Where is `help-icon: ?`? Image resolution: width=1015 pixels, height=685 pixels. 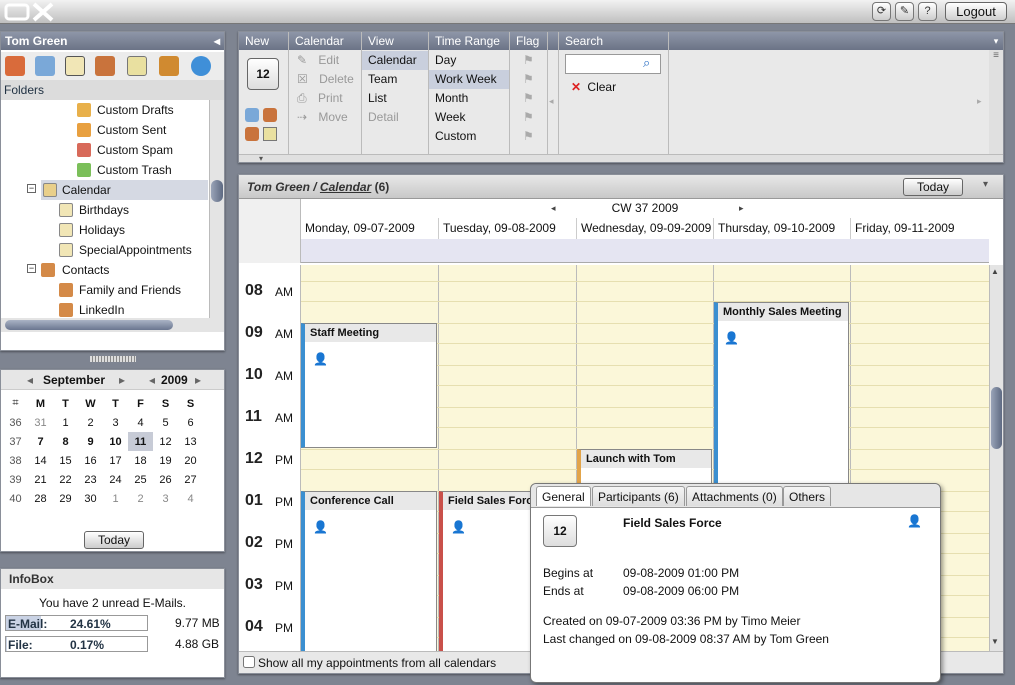 help-icon: ? is located at coordinates (927, 11).